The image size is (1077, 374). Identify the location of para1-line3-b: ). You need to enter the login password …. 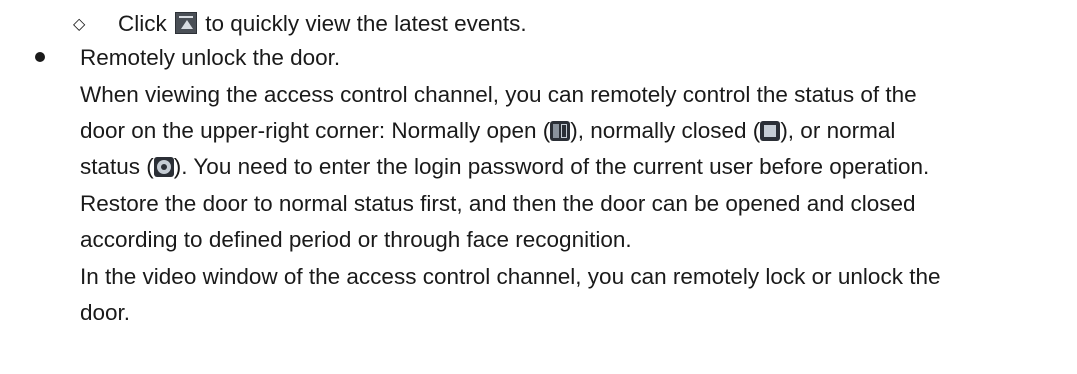
(551, 166).